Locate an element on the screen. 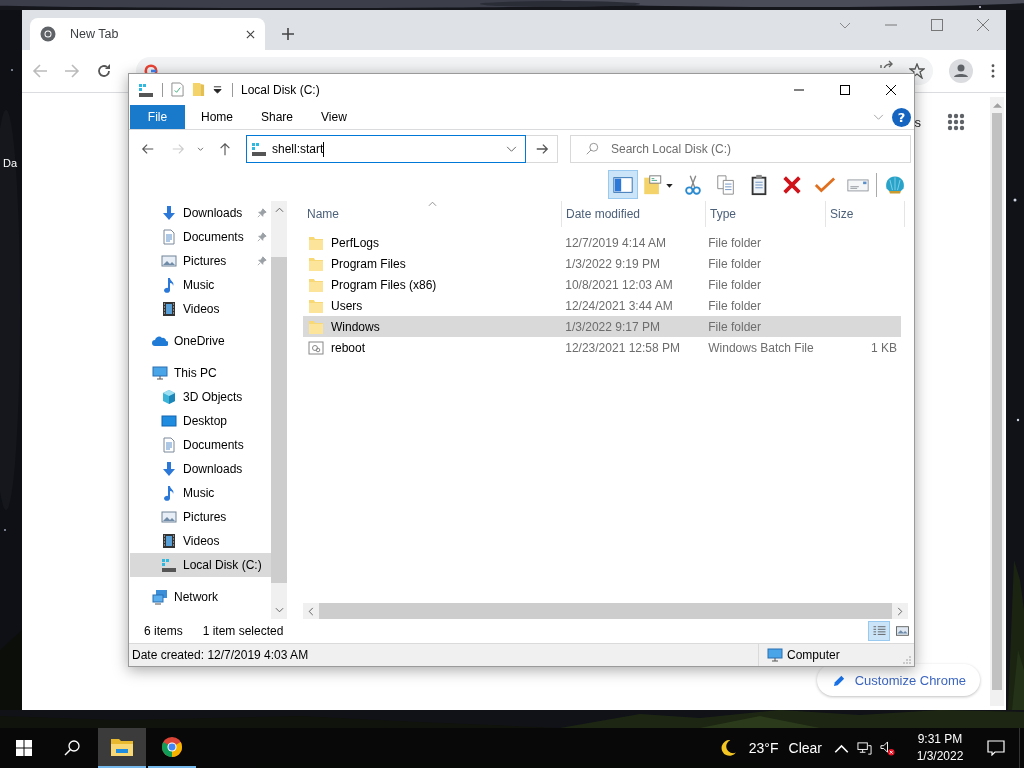 The width and height of the screenshot is (1024, 768). file-row: Program Files 1/3/2022 9:19 PM File folder is located at coordinates (602, 263).